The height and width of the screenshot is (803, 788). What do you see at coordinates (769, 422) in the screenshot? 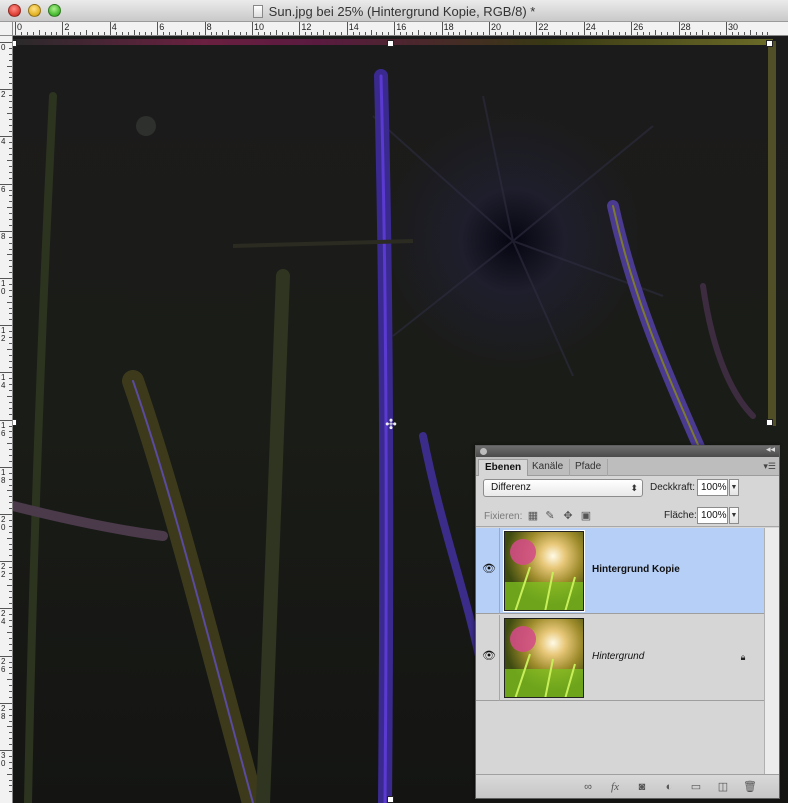
I see `transform-handle-right` at bounding box center [769, 422].